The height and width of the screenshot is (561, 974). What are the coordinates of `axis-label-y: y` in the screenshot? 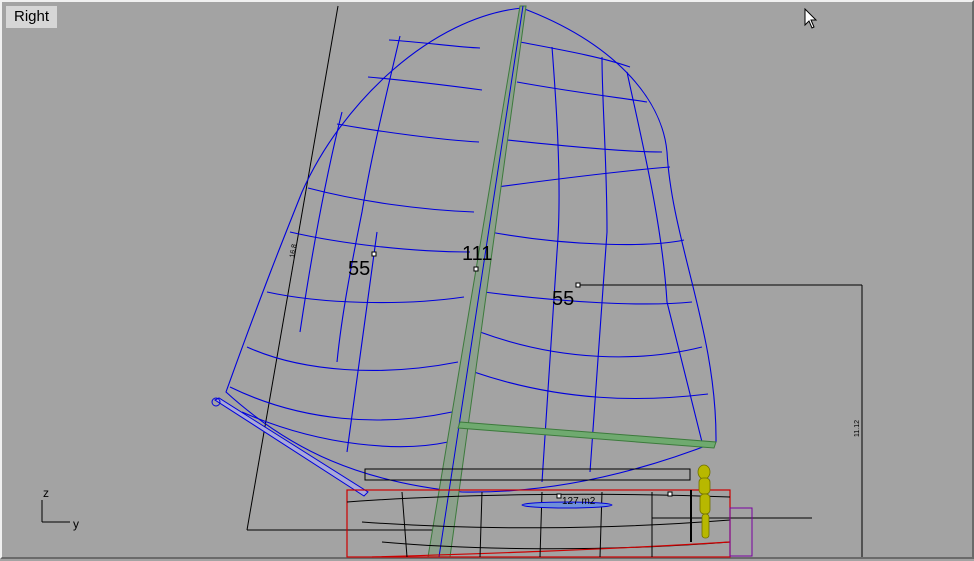 It's located at (76, 524).